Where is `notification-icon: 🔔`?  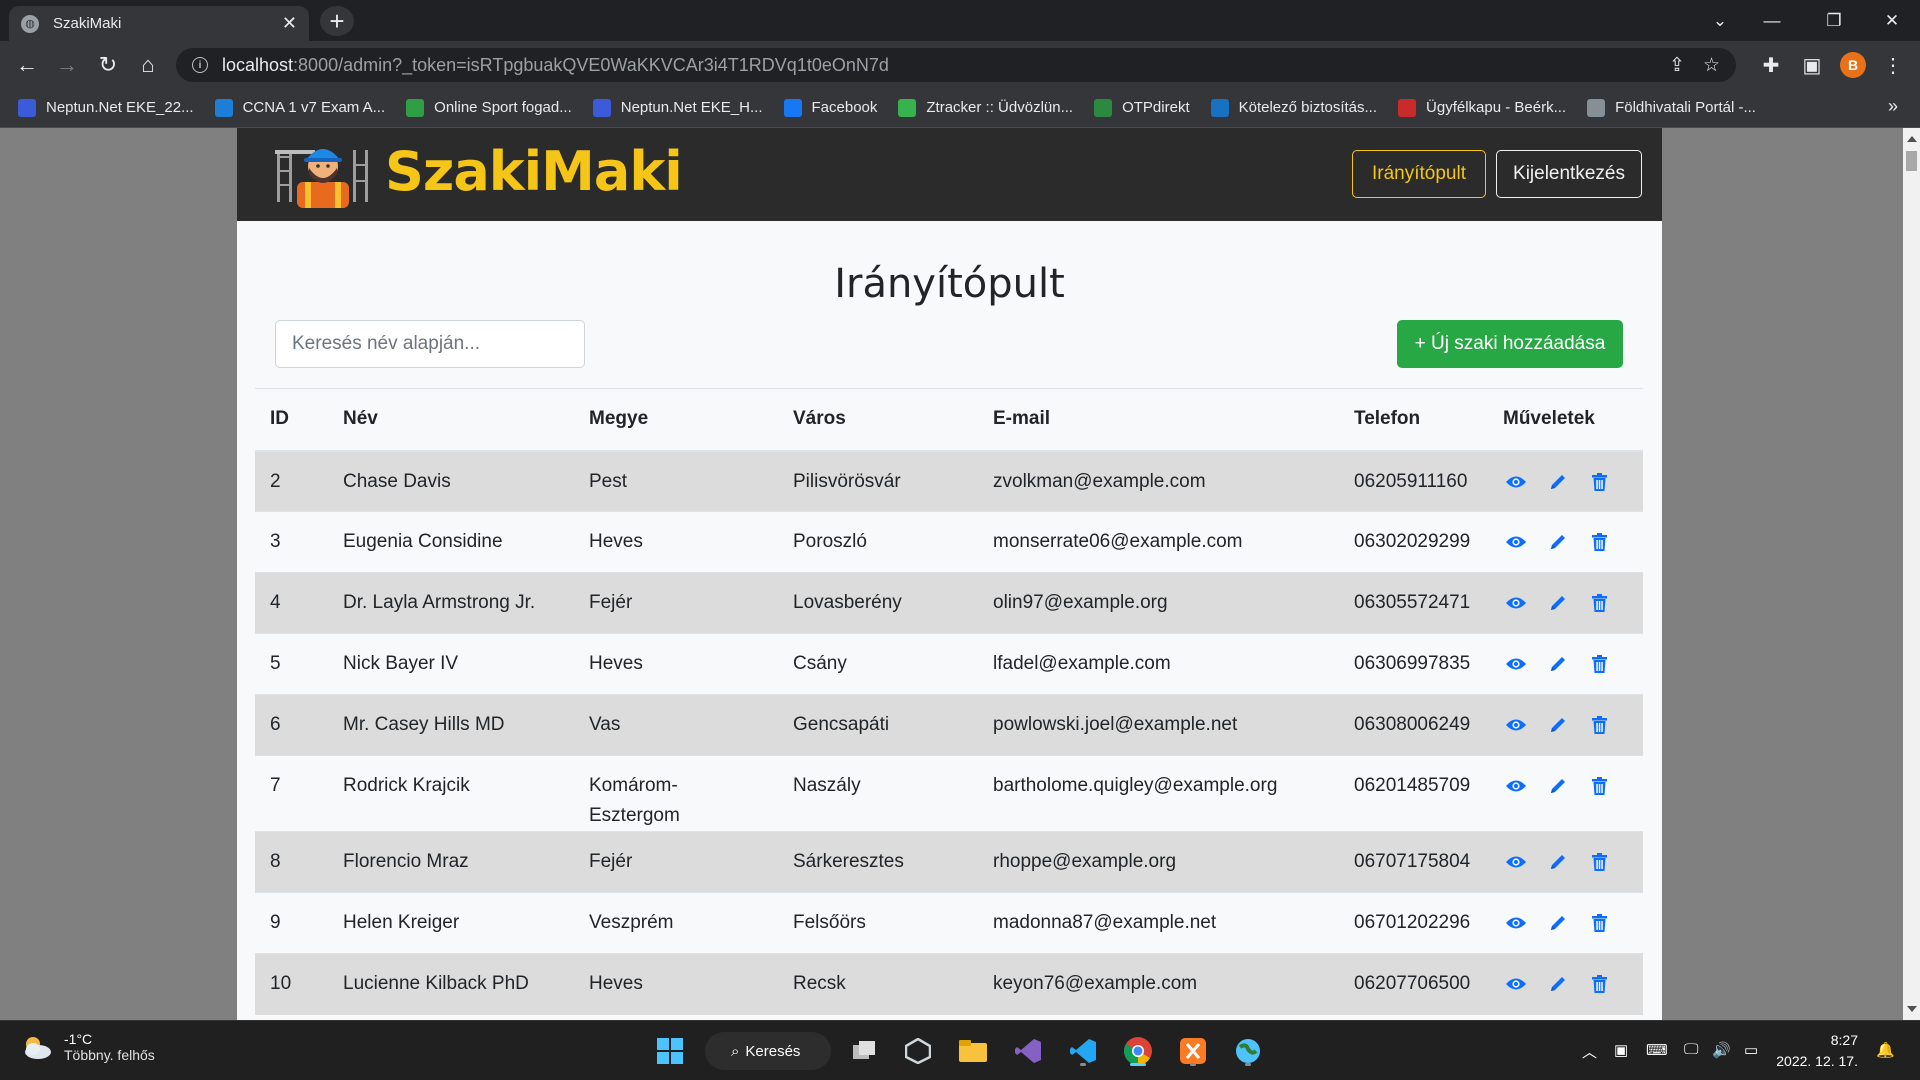
notification-icon: 🔔 is located at coordinates (1885, 1050).